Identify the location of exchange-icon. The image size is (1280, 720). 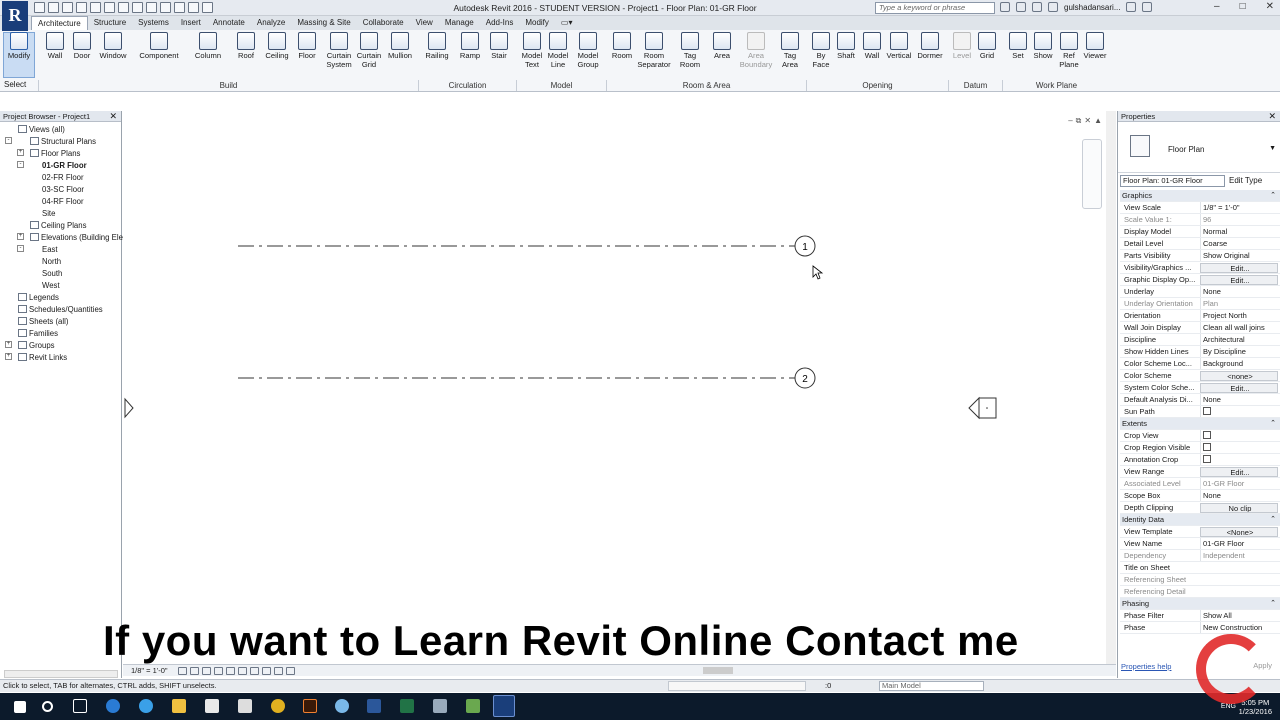
(1131, 7).